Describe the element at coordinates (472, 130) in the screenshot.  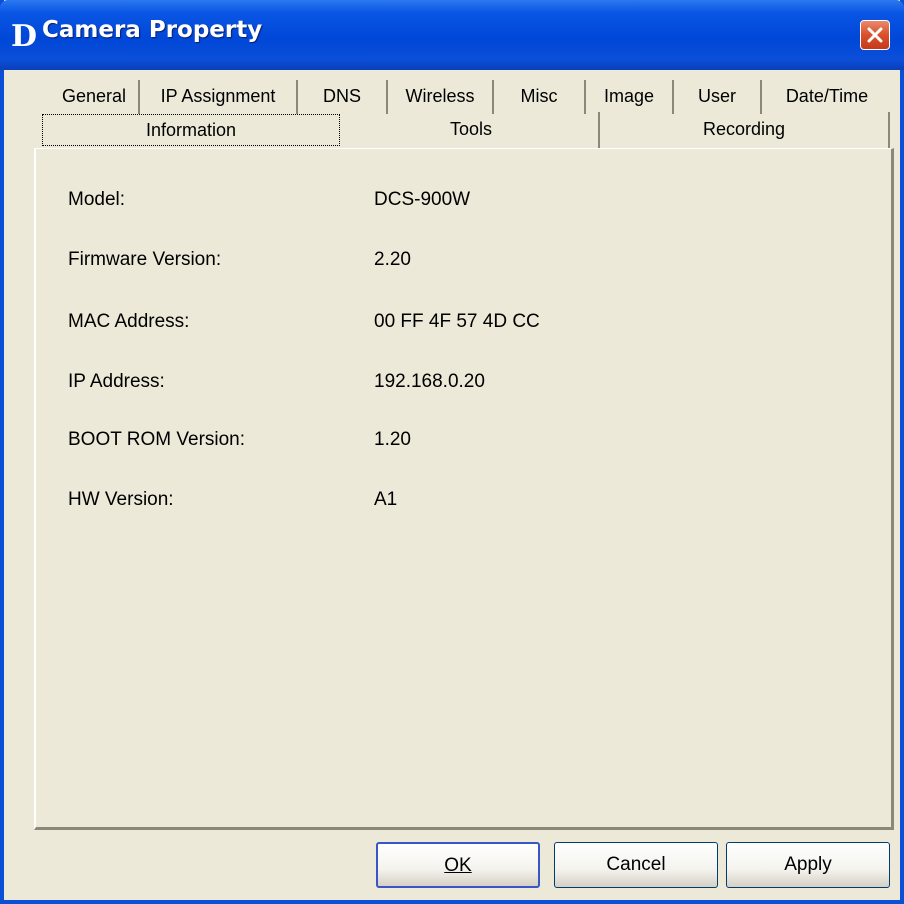
I see `tab-tools: Tools` at that location.